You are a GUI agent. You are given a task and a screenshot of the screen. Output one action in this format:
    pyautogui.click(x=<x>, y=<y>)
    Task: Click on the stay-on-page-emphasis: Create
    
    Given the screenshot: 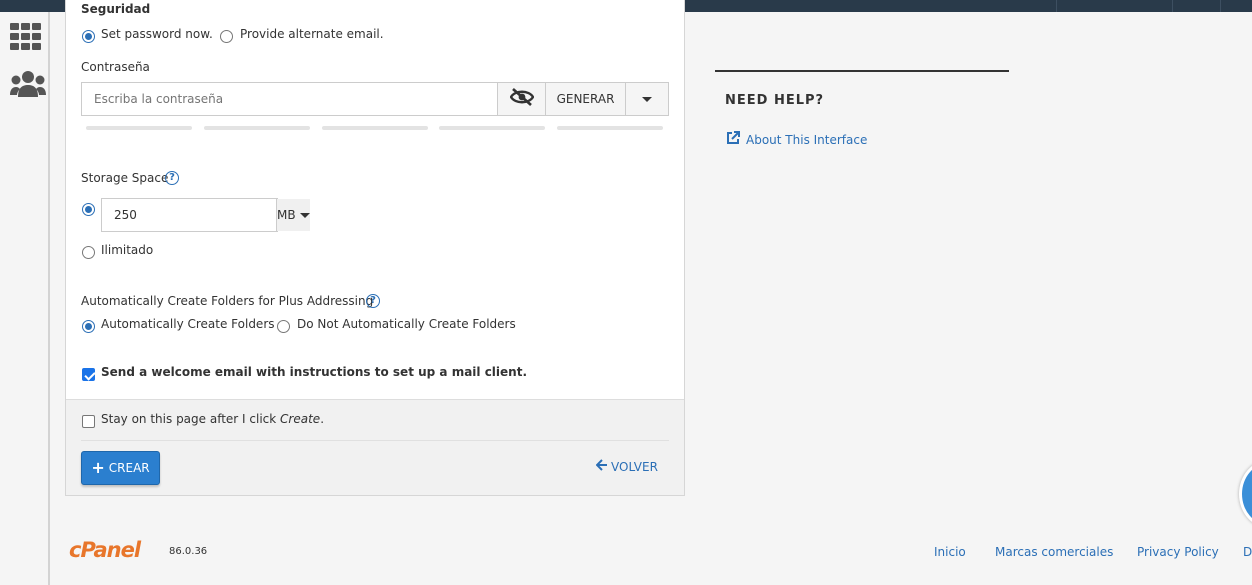 What is the action you would take?
    pyautogui.click(x=300, y=419)
    